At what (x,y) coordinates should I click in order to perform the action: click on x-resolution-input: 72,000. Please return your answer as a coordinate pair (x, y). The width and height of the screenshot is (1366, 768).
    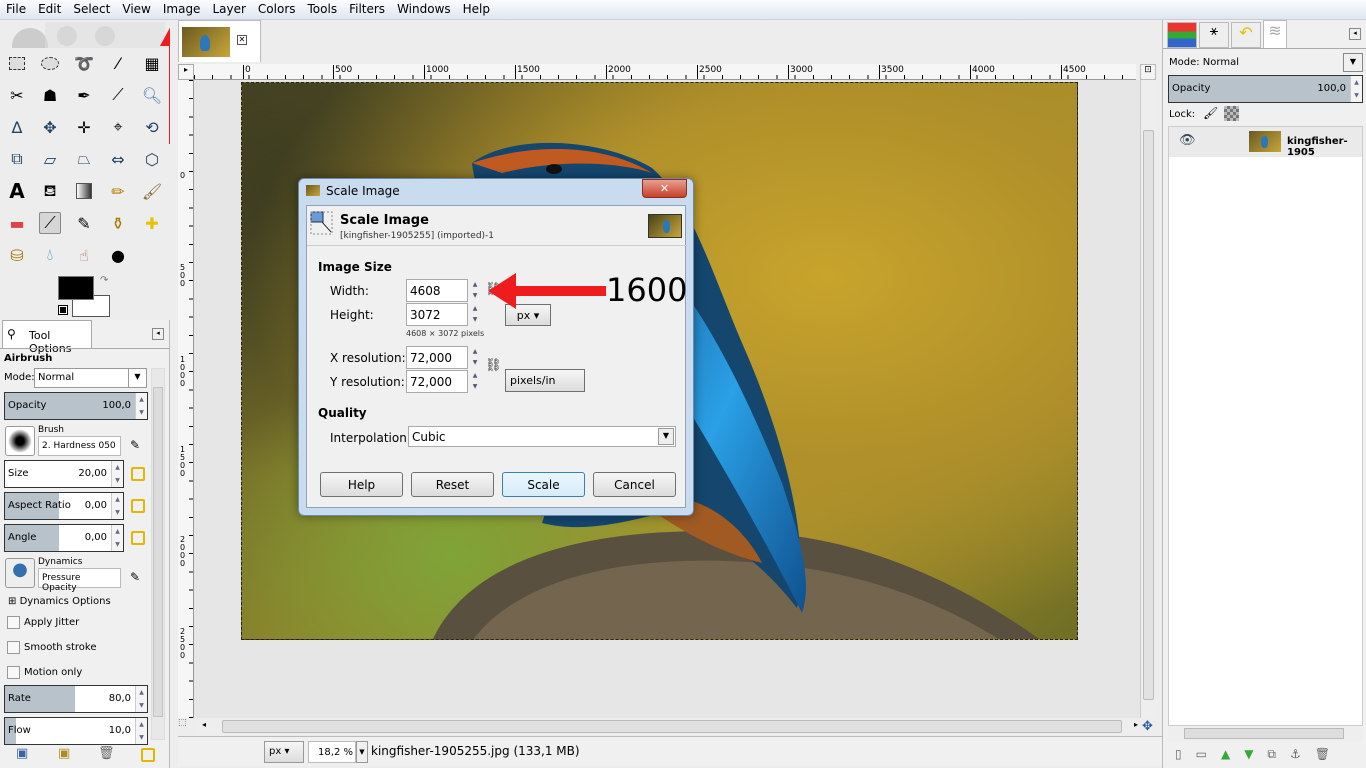
    Looking at the image, I should click on (437, 357).